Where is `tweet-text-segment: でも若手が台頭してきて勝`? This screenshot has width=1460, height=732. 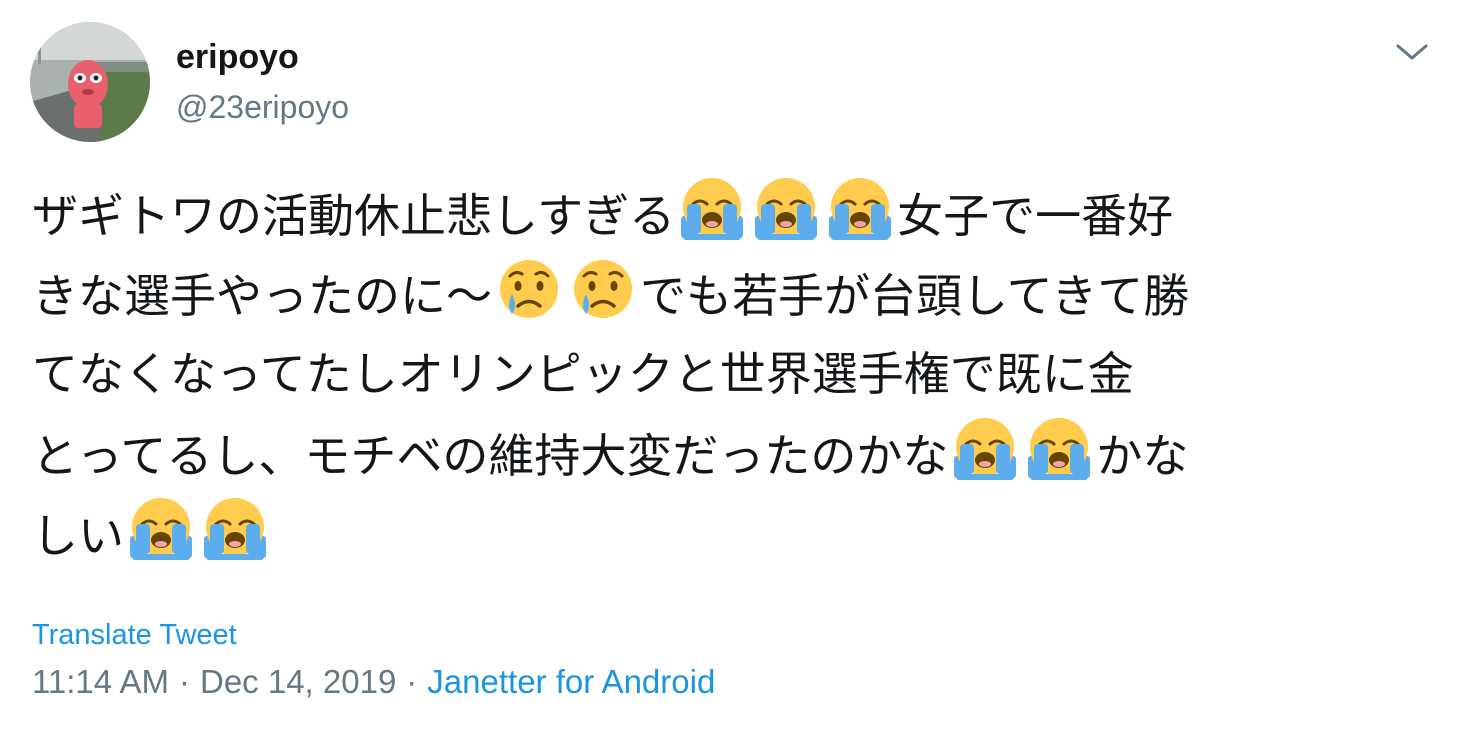
tweet-text-segment: でも若手が台頭してきて勝 is located at coordinates (915, 296).